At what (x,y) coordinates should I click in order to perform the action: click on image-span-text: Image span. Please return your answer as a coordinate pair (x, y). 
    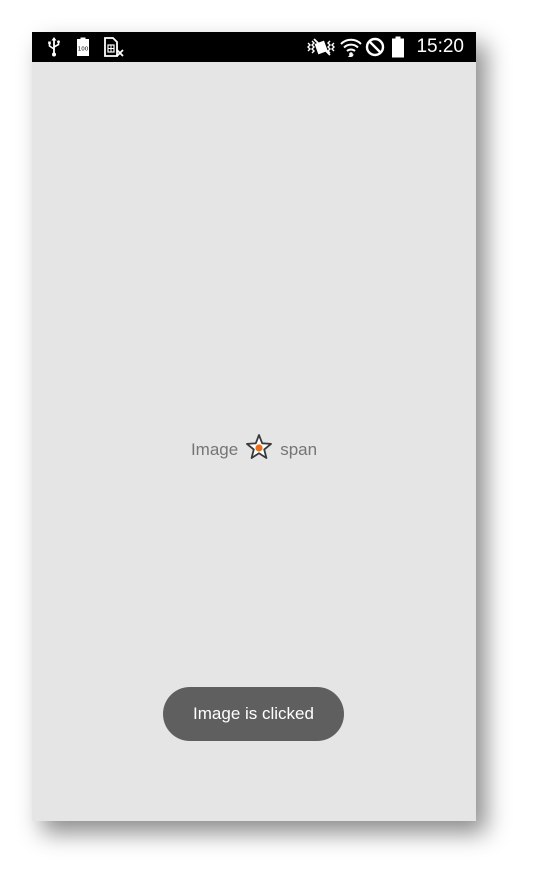
    Looking at the image, I should click on (254, 450).